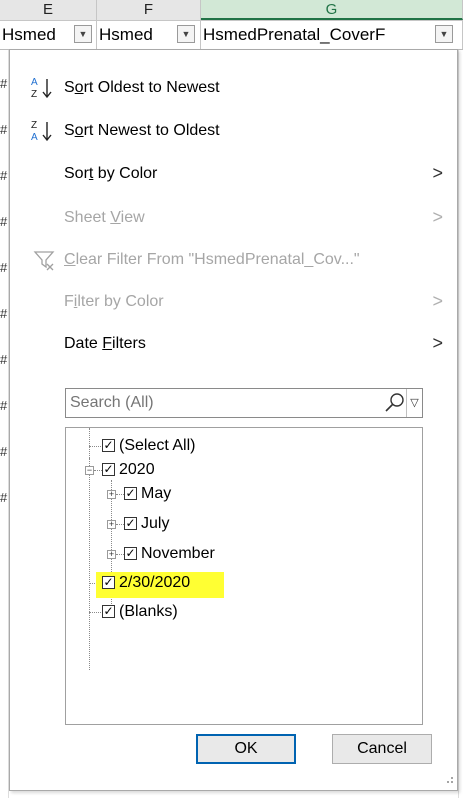  I want to click on sheet-view-item: Sheet View >, so click(233, 218).